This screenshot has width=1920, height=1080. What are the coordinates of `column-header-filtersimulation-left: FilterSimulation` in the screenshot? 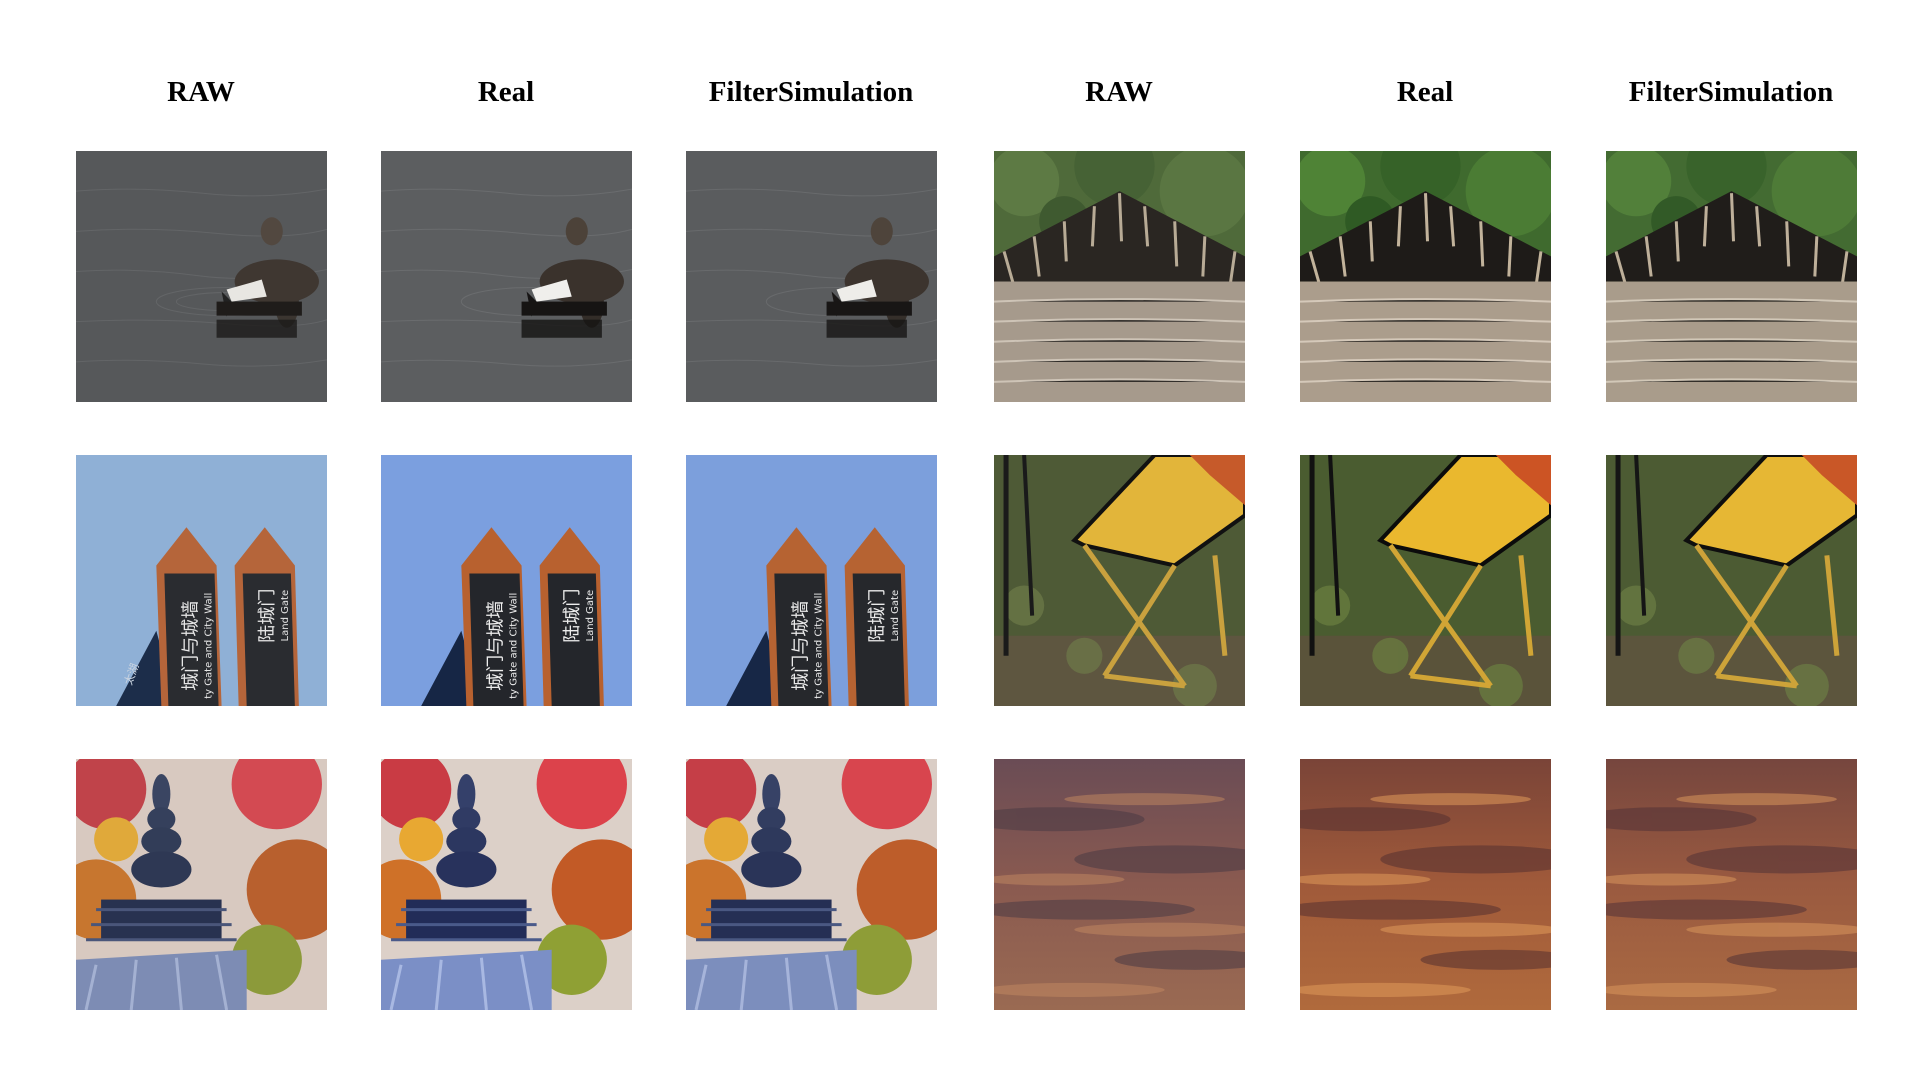 It's located at (811, 92).